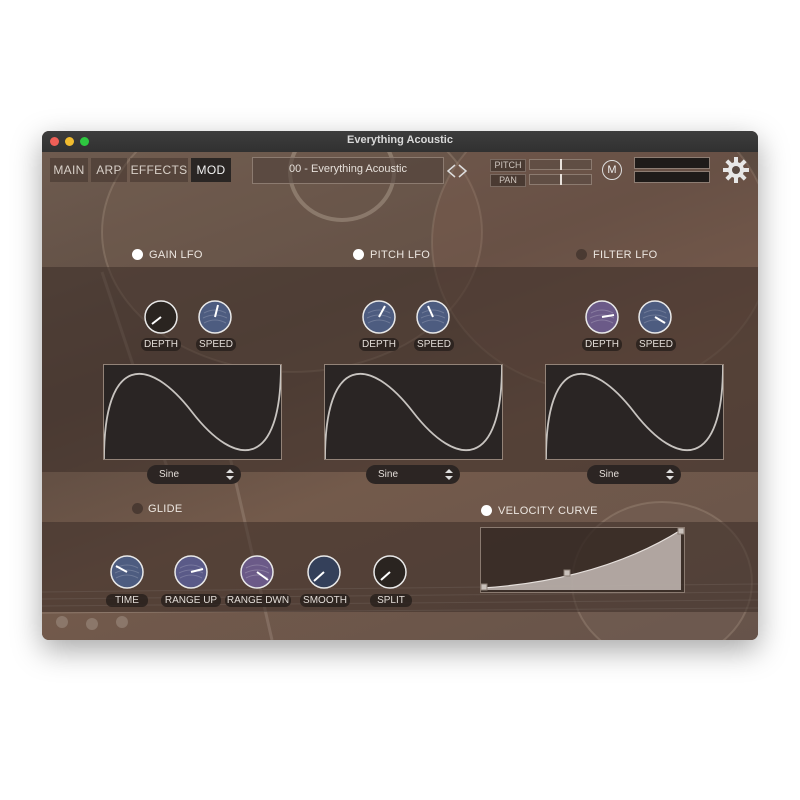 The height and width of the screenshot is (800, 800). What do you see at coordinates (127, 600) in the screenshot?
I see `glide-time-label: TIME` at bounding box center [127, 600].